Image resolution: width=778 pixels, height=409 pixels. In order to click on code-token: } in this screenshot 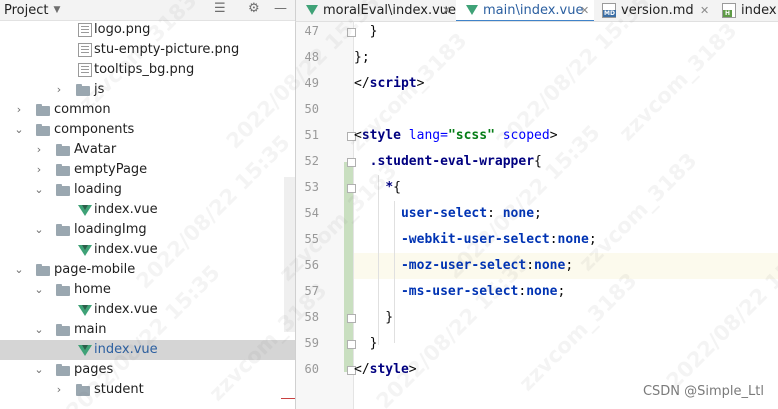, I will do `click(366, 343)`.